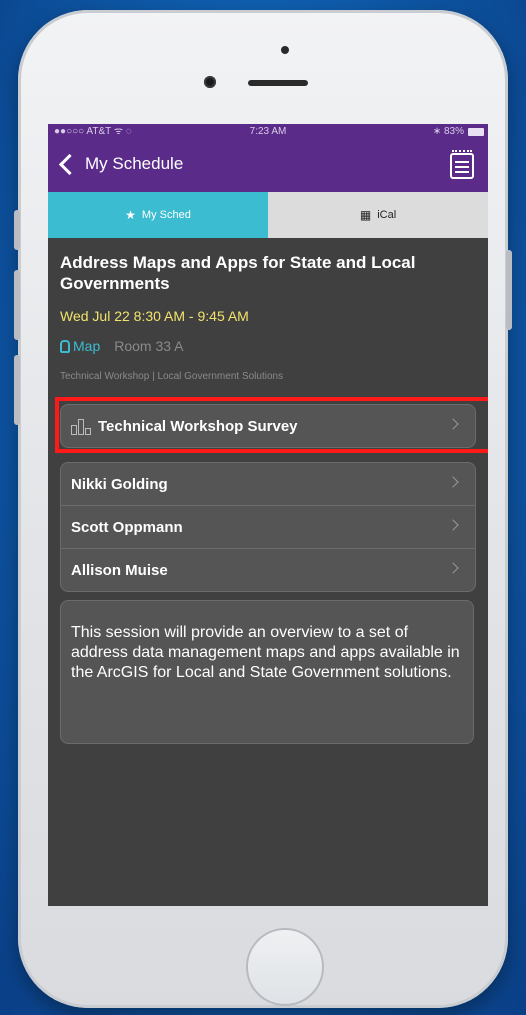  Describe the element at coordinates (509, 290) in the screenshot. I see `power-button` at that location.